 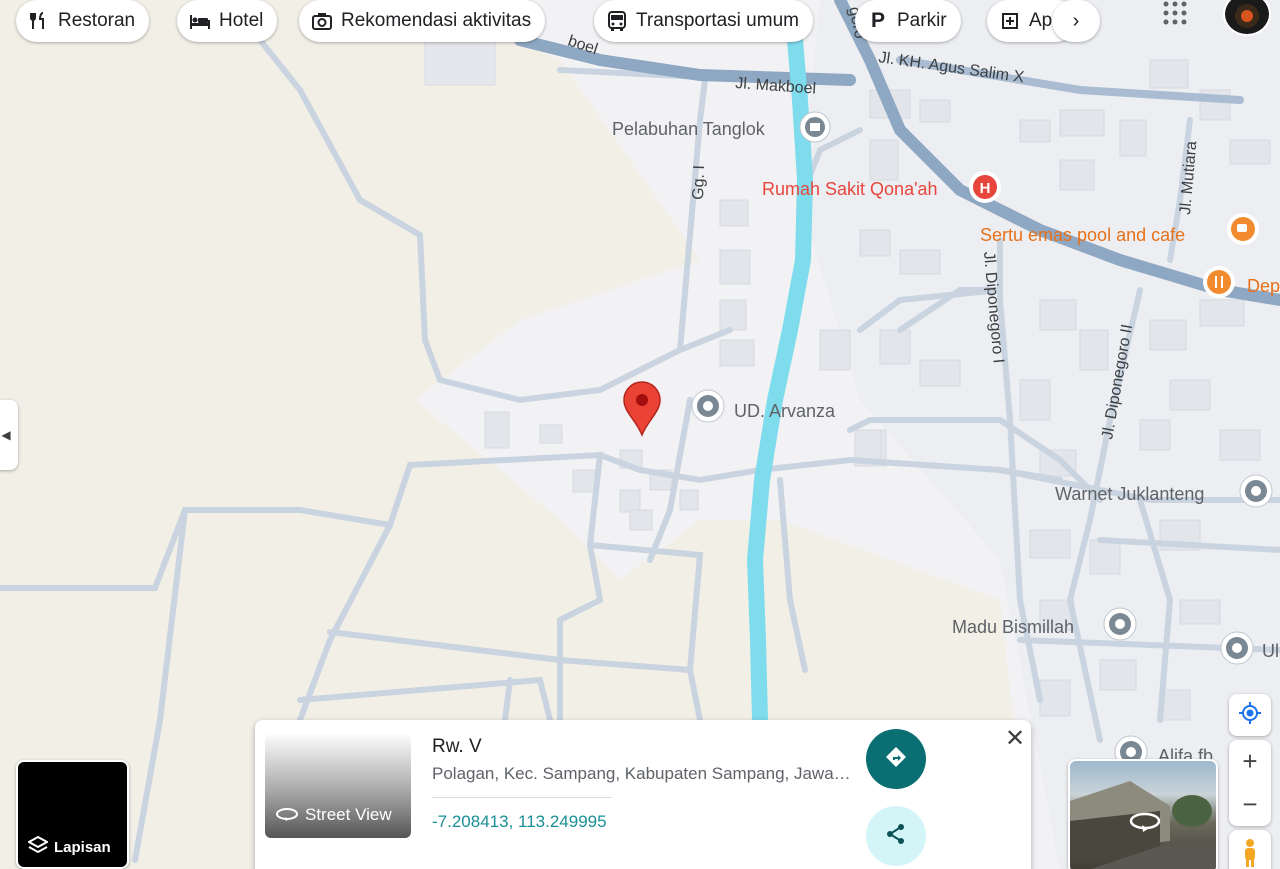 What do you see at coordinates (82, 847) in the screenshot?
I see `layers-label: Lapisan` at bounding box center [82, 847].